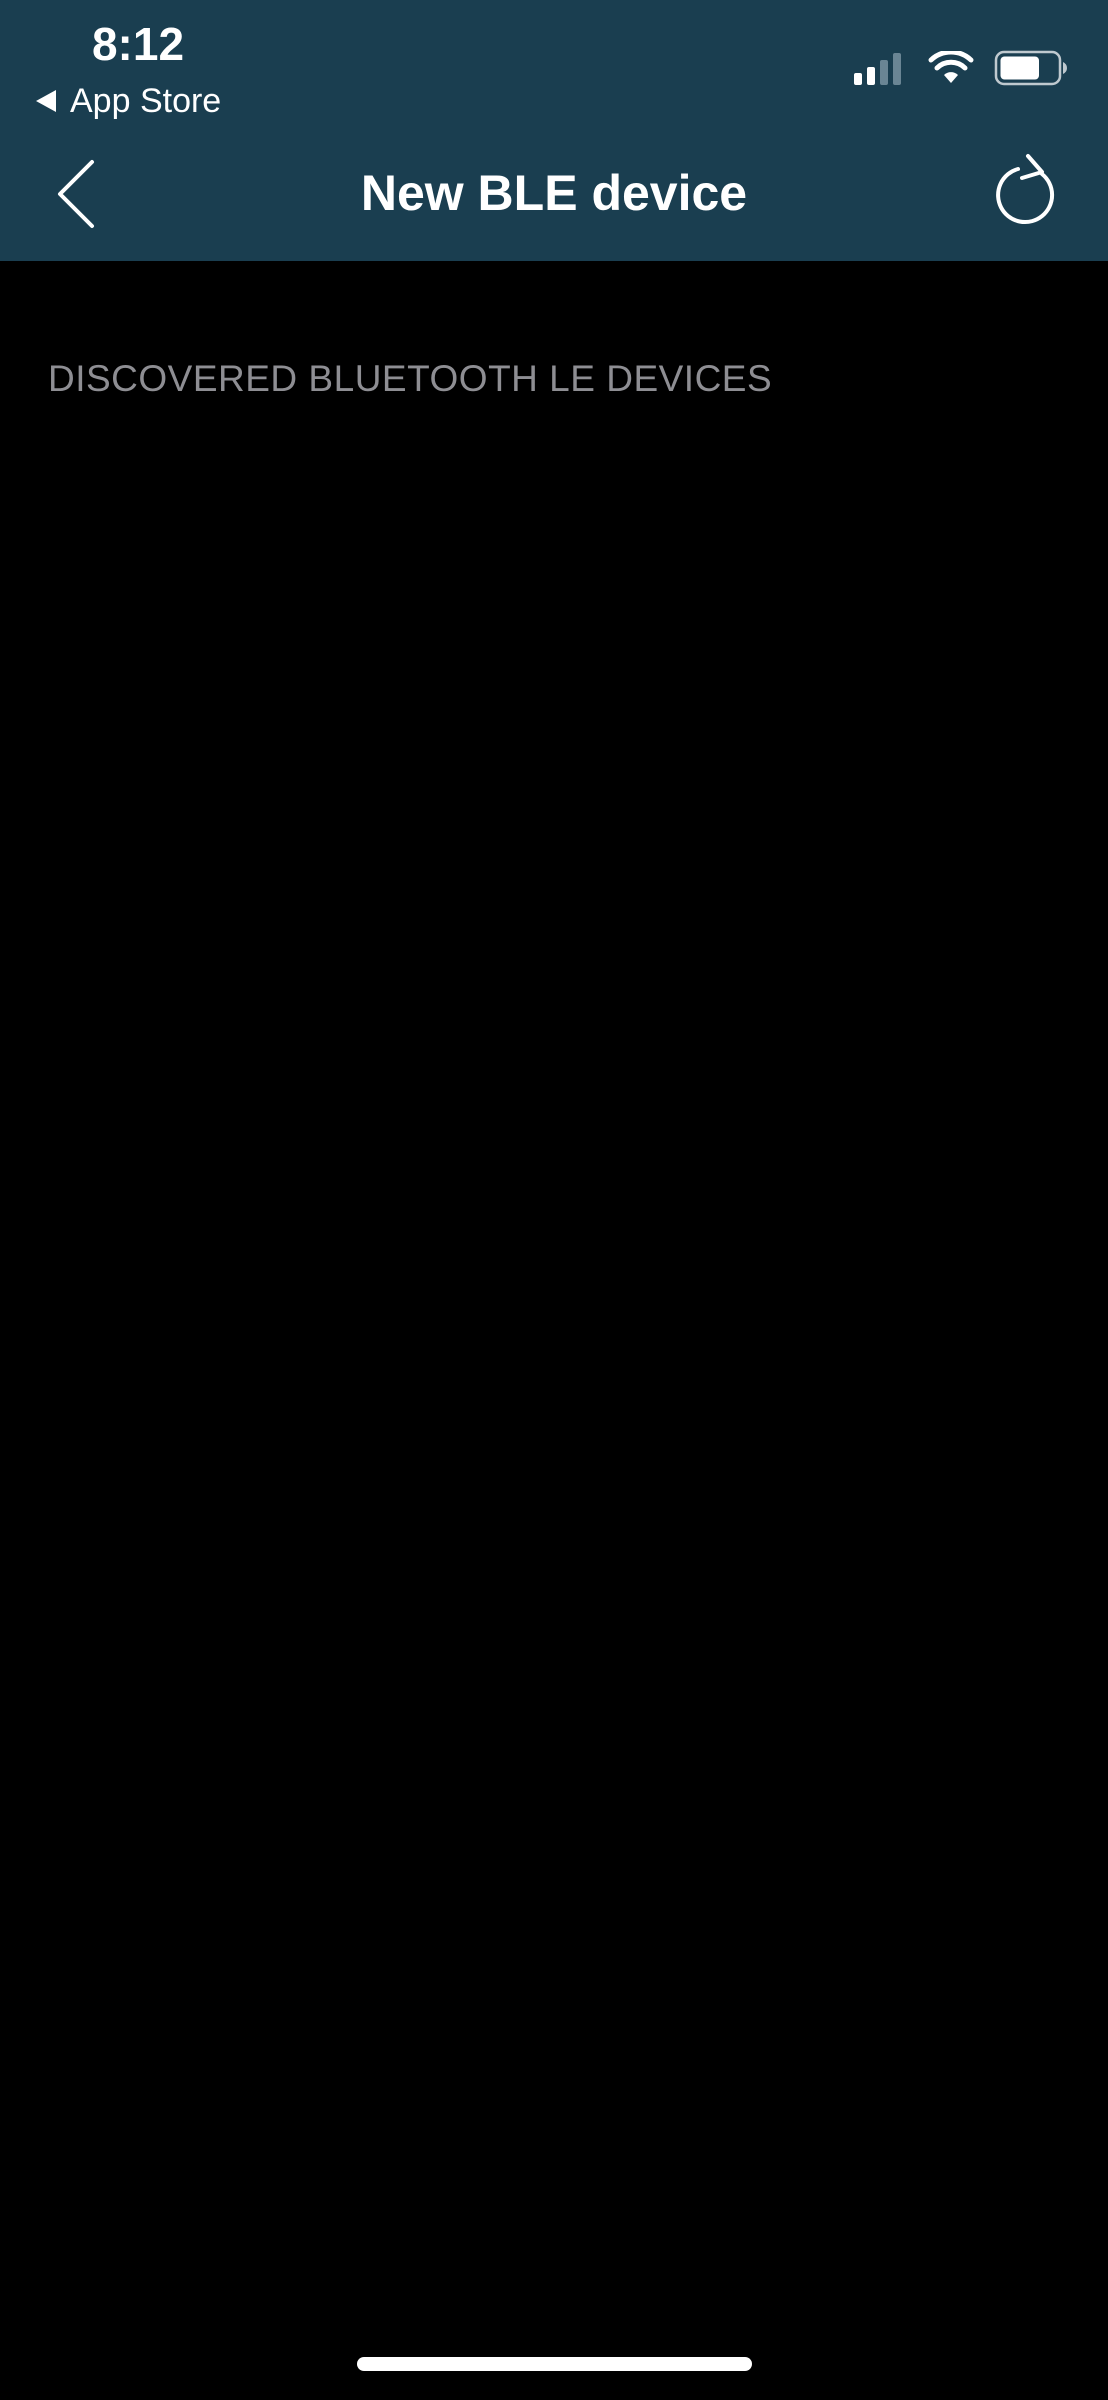 This screenshot has width=1108, height=2400. Describe the element at coordinates (1026, 192) in the screenshot. I see `refresh-icon` at that location.